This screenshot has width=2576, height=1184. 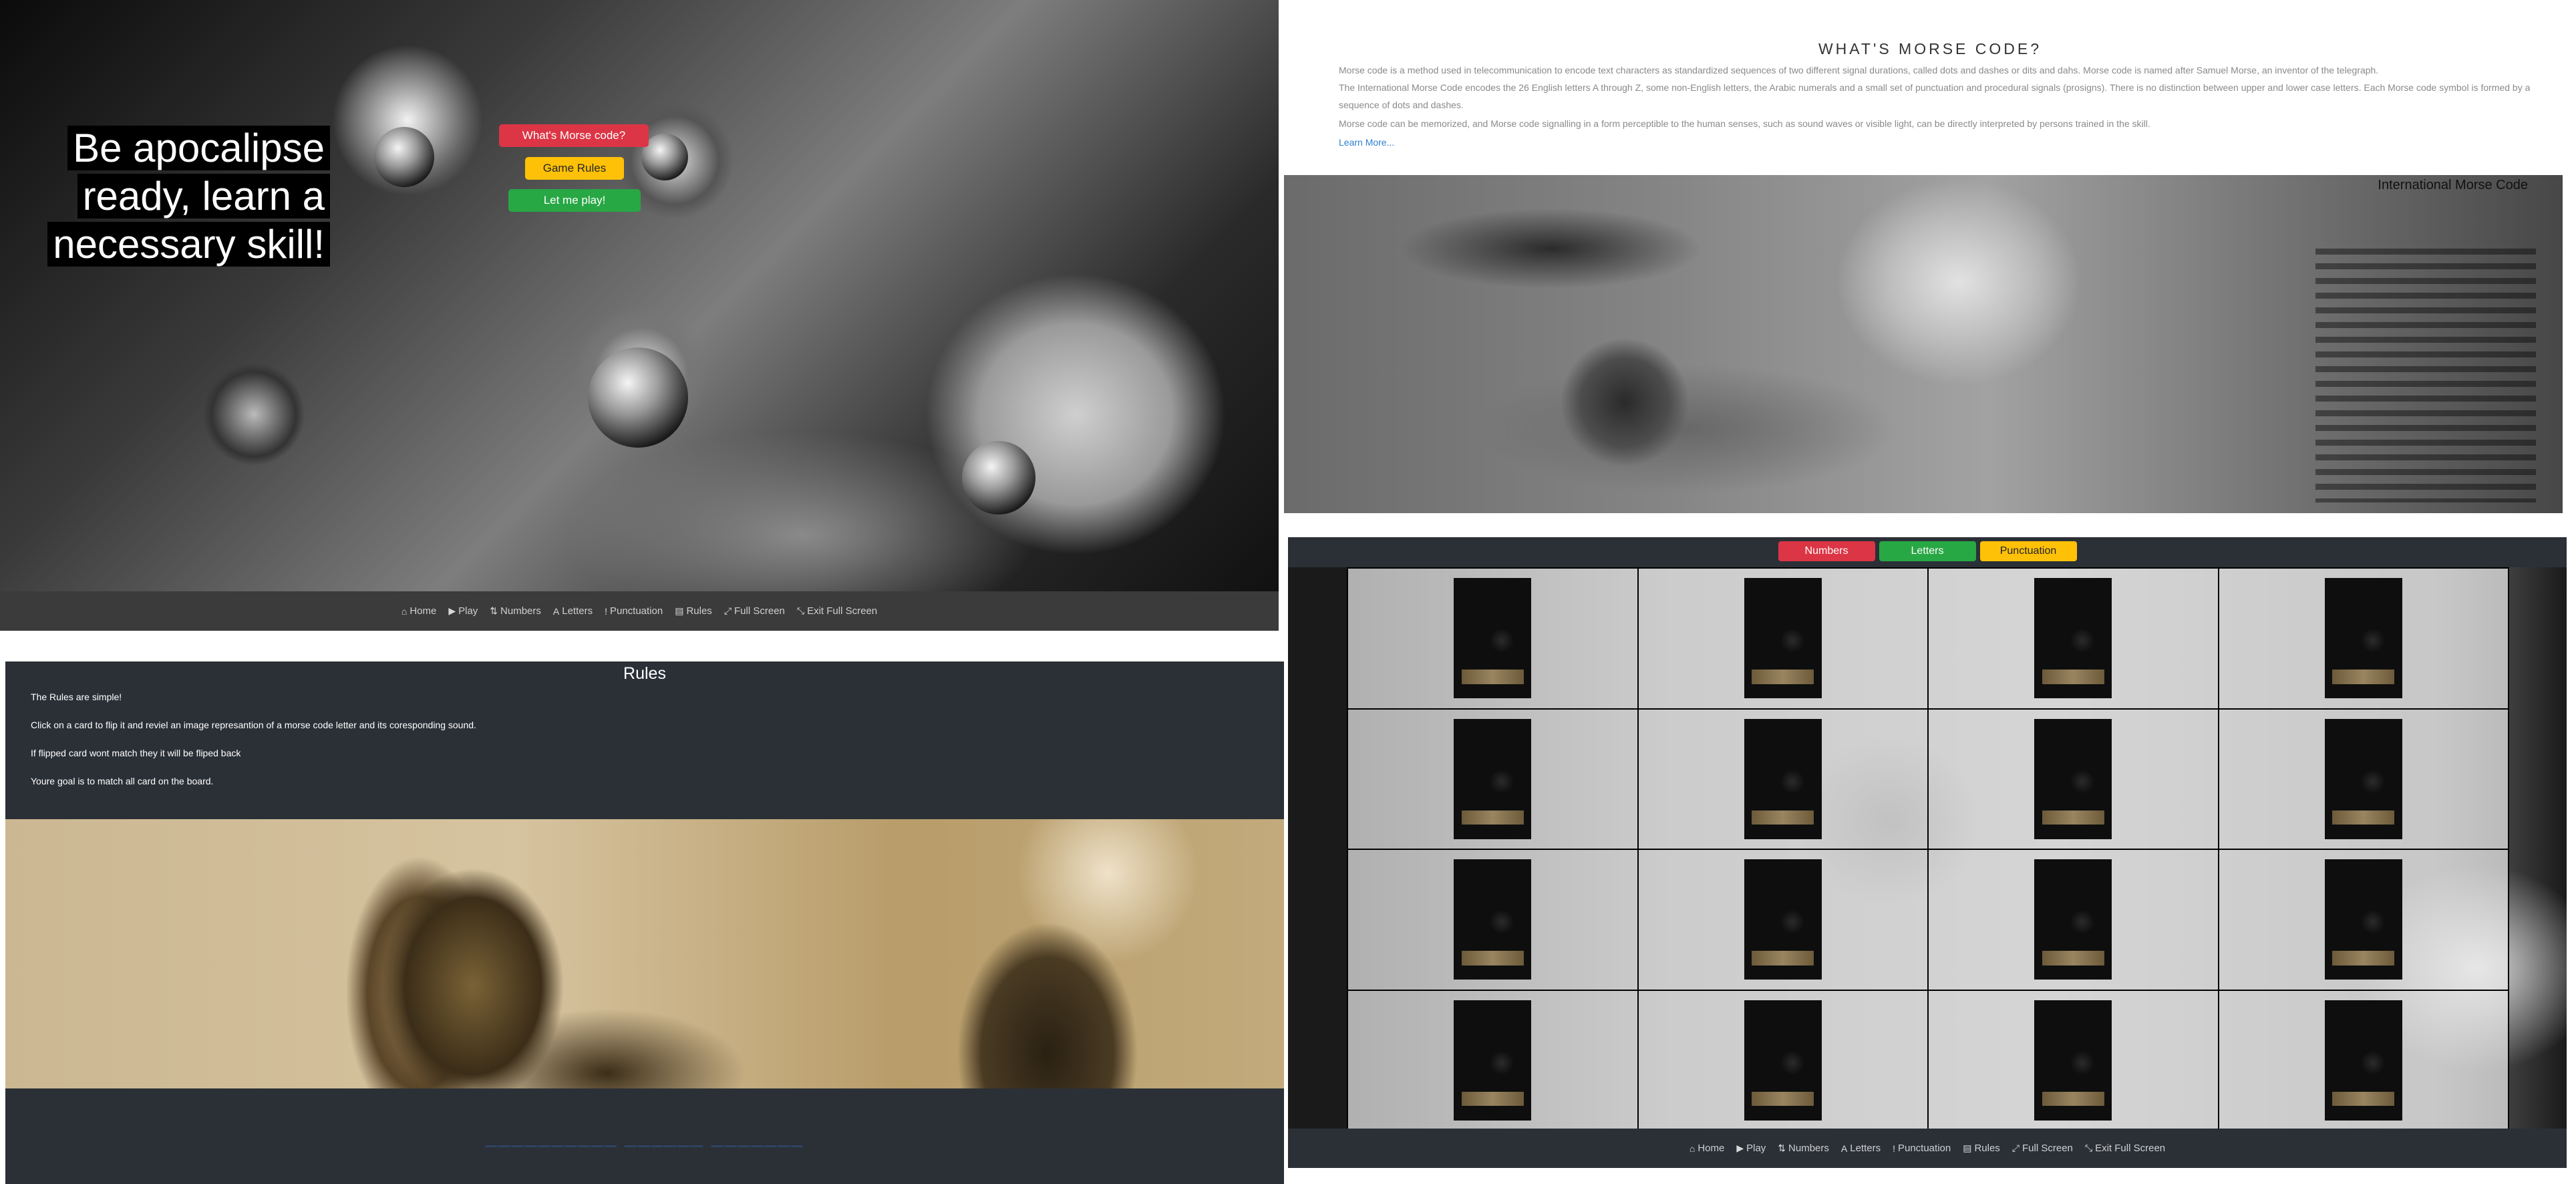 What do you see at coordinates (188, 245) in the screenshot?
I see `hero-heading-line: necessary skill!` at bounding box center [188, 245].